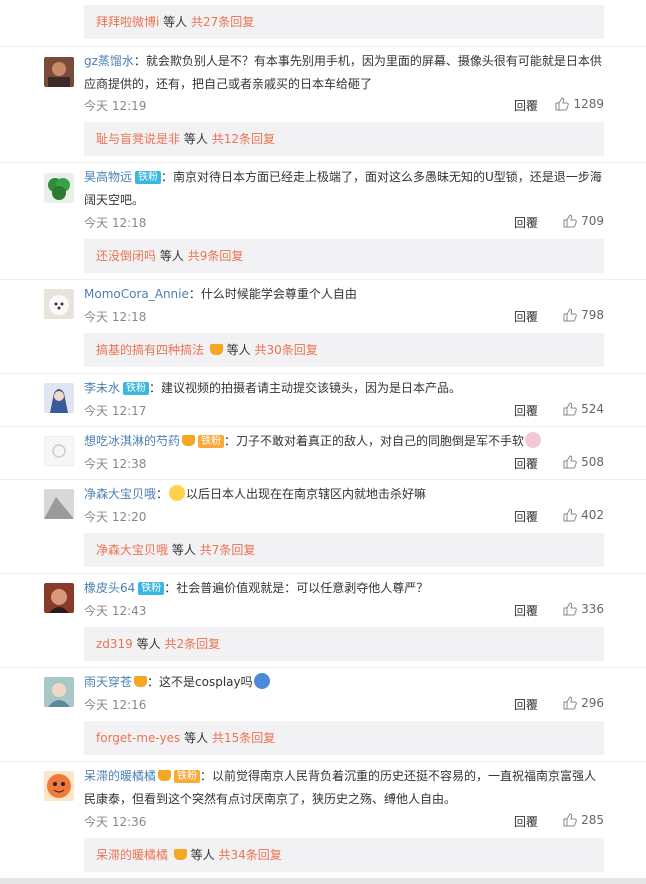  I want to click on comment-text: 净森大宝贝哦： 以后日本人出现在在南京辖区内就地击杀好嘛, so click(255, 493).